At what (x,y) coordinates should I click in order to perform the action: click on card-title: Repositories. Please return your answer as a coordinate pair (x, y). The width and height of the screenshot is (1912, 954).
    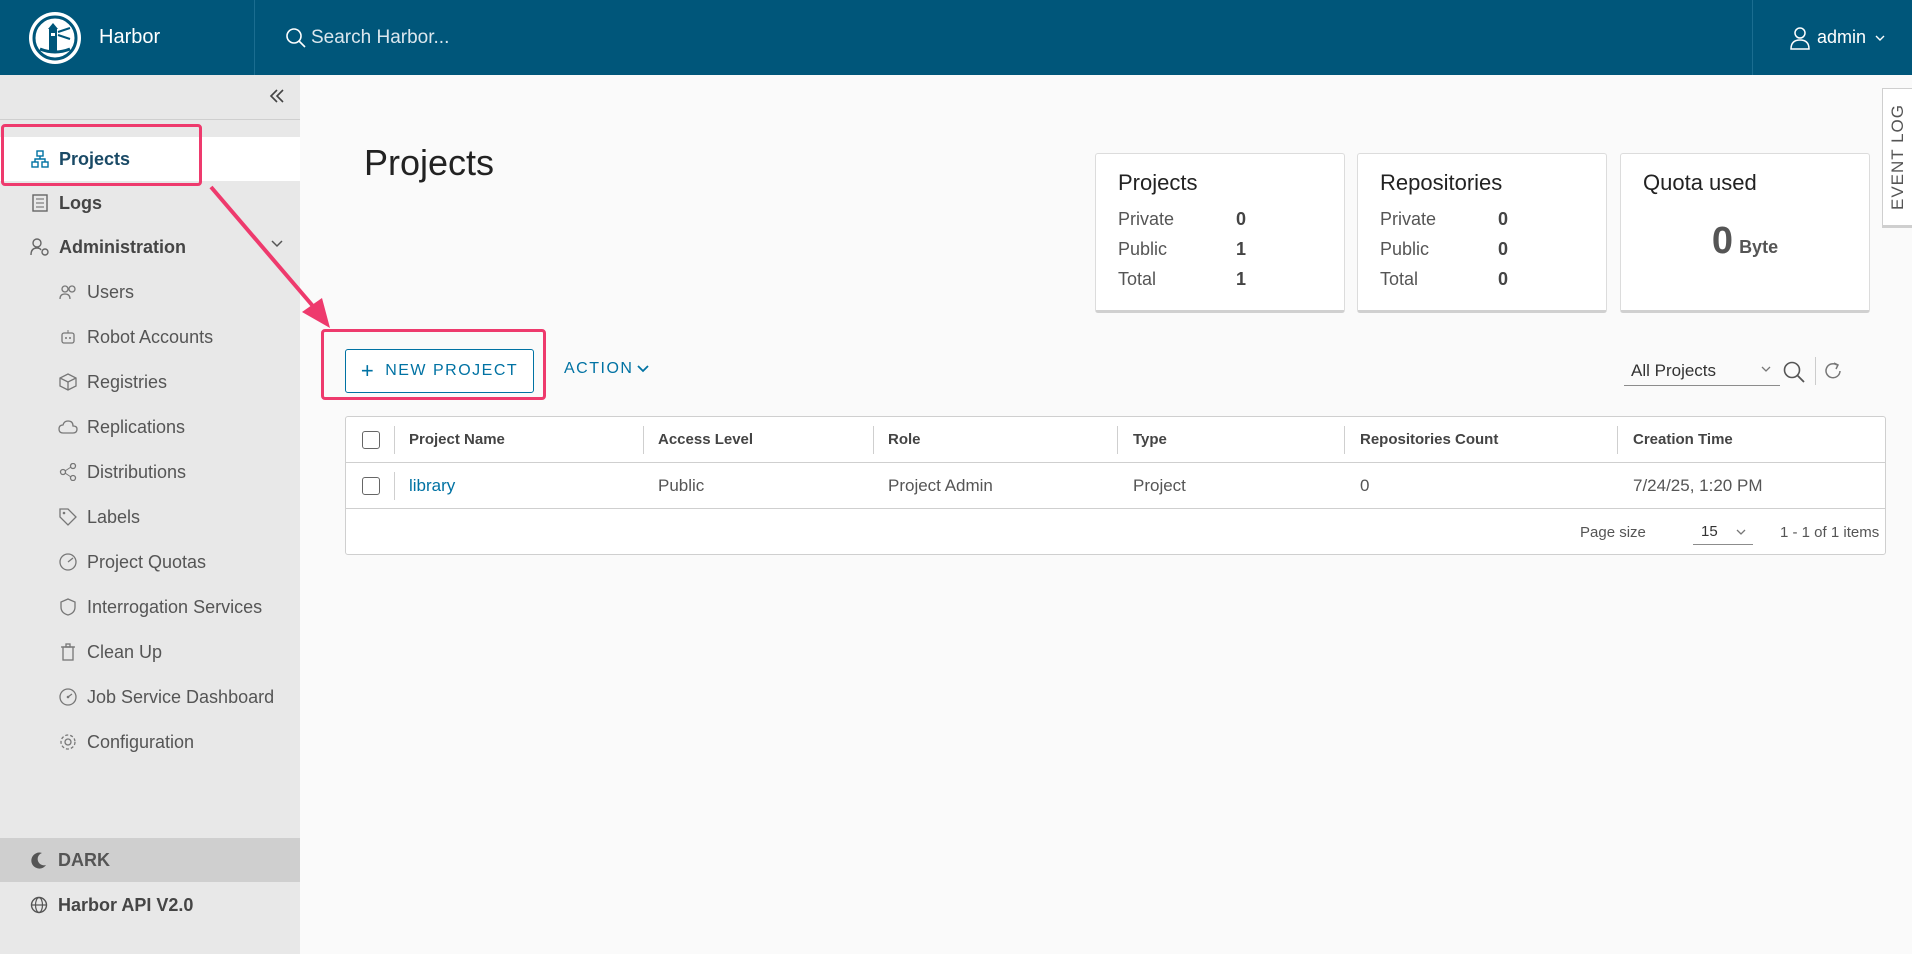
    Looking at the image, I should click on (1441, 182).